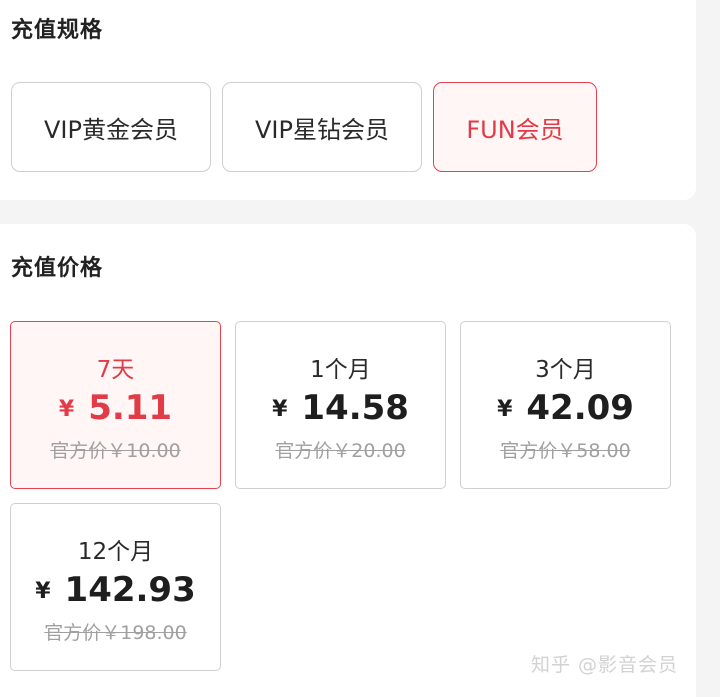 The width and height of the screenshot is (720, 697). I want to click on price-option-1-month: 1个月 ¥14.58 官方价￥20.00, so click(340, 405).